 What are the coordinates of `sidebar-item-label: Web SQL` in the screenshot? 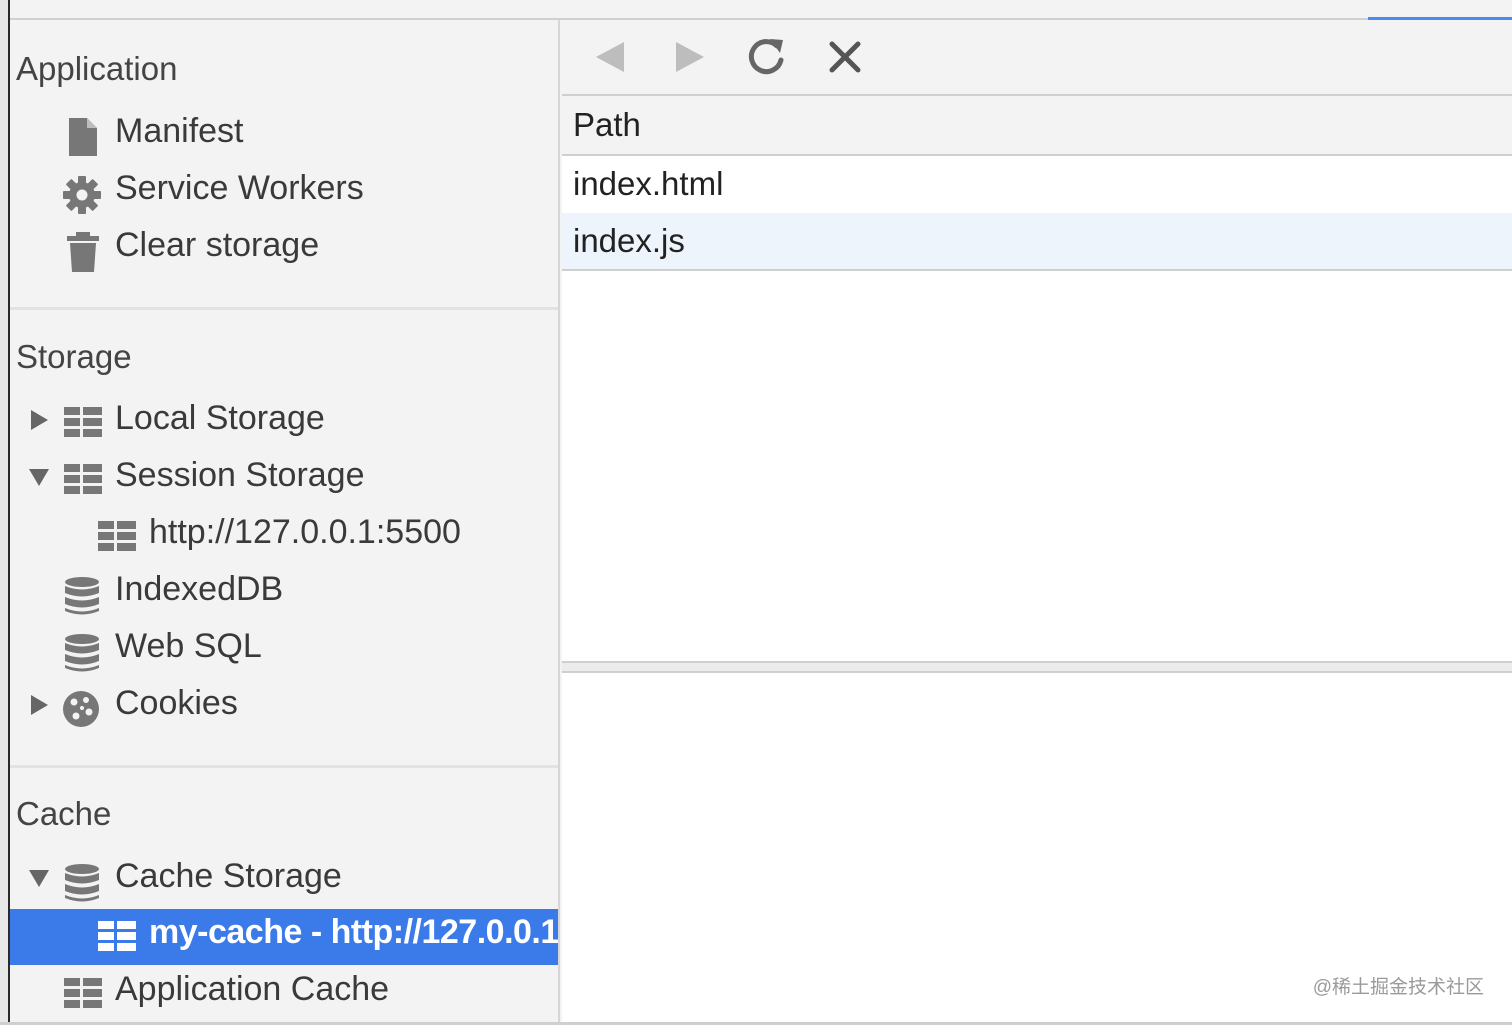 It's located at (188, 646).